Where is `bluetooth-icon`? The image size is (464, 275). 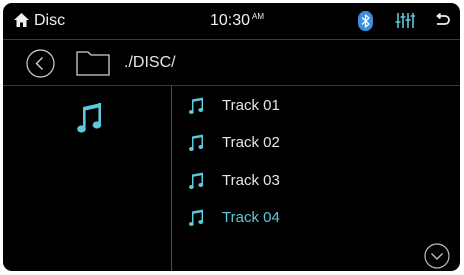
bluetooth-icon is located at coordinates (365, 21).